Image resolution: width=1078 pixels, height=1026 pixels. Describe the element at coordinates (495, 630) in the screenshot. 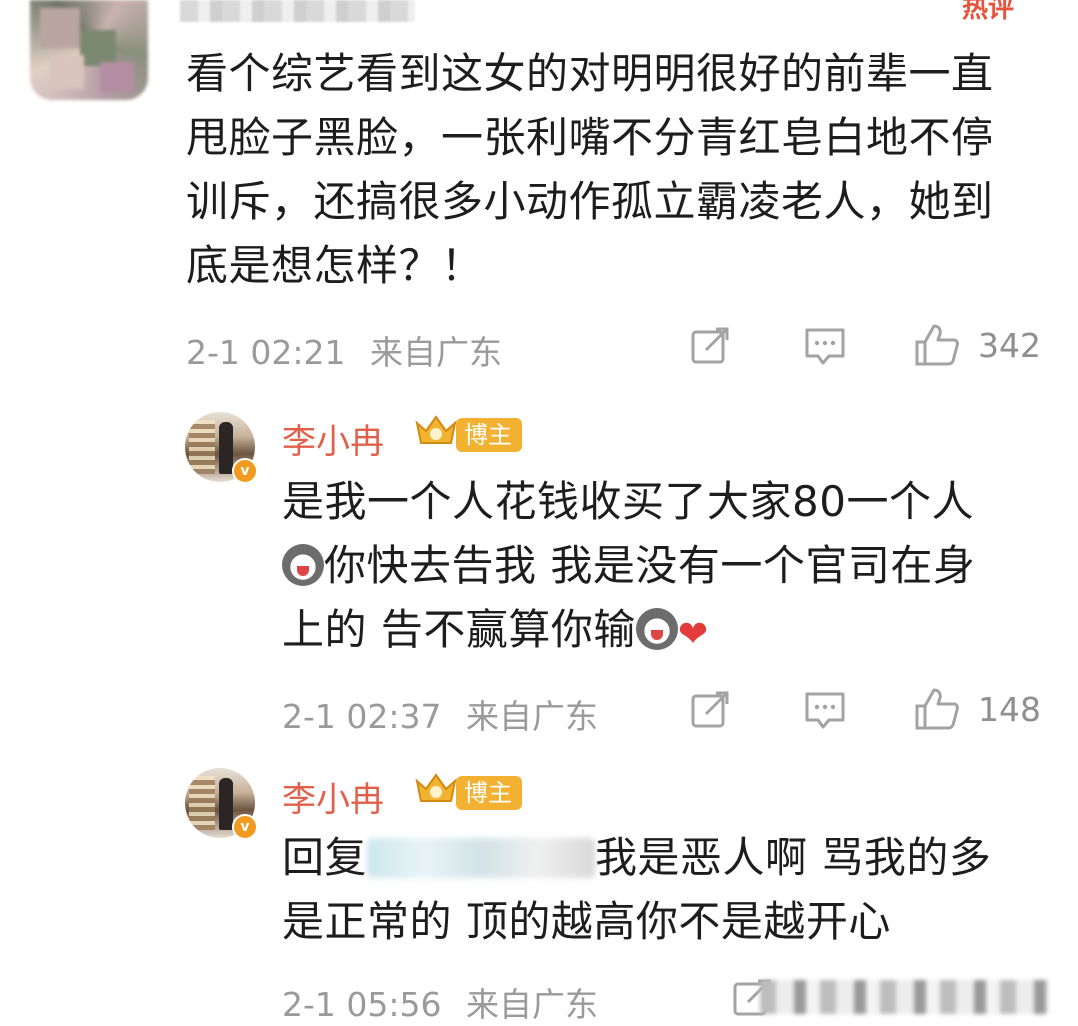

I see `reply-line: 上的 告不赢算你输 ❤` at that location.